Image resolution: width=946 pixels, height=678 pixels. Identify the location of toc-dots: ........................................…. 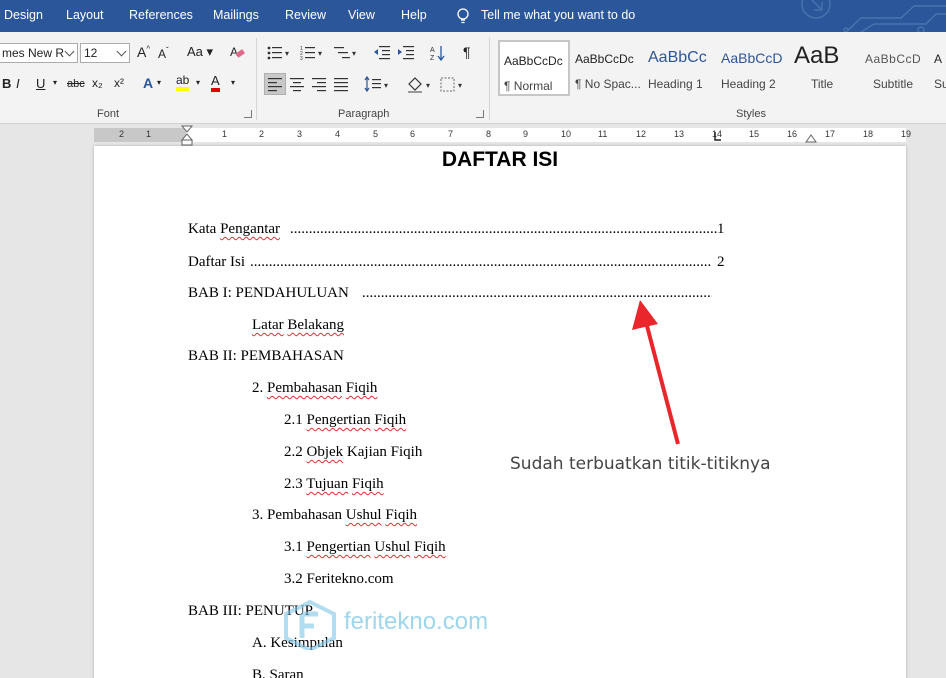
(504, 229).